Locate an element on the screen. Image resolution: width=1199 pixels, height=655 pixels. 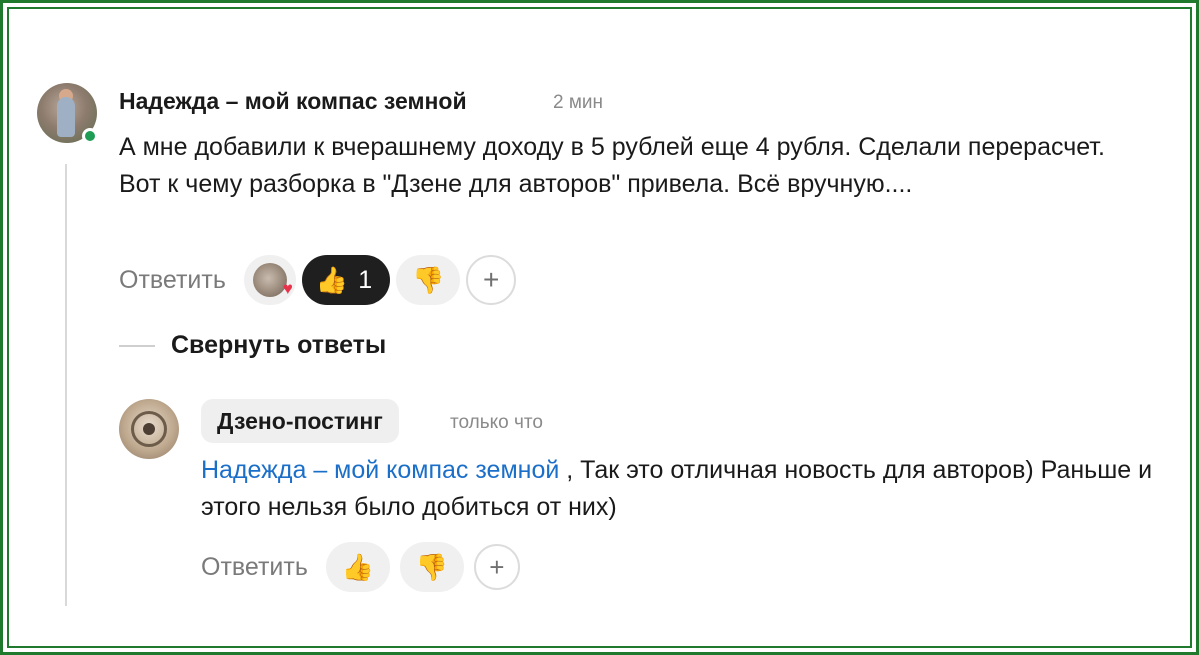
comment-actions: Ответить ♥ 👍 1 👎 + is located at coordinates (318, 280).